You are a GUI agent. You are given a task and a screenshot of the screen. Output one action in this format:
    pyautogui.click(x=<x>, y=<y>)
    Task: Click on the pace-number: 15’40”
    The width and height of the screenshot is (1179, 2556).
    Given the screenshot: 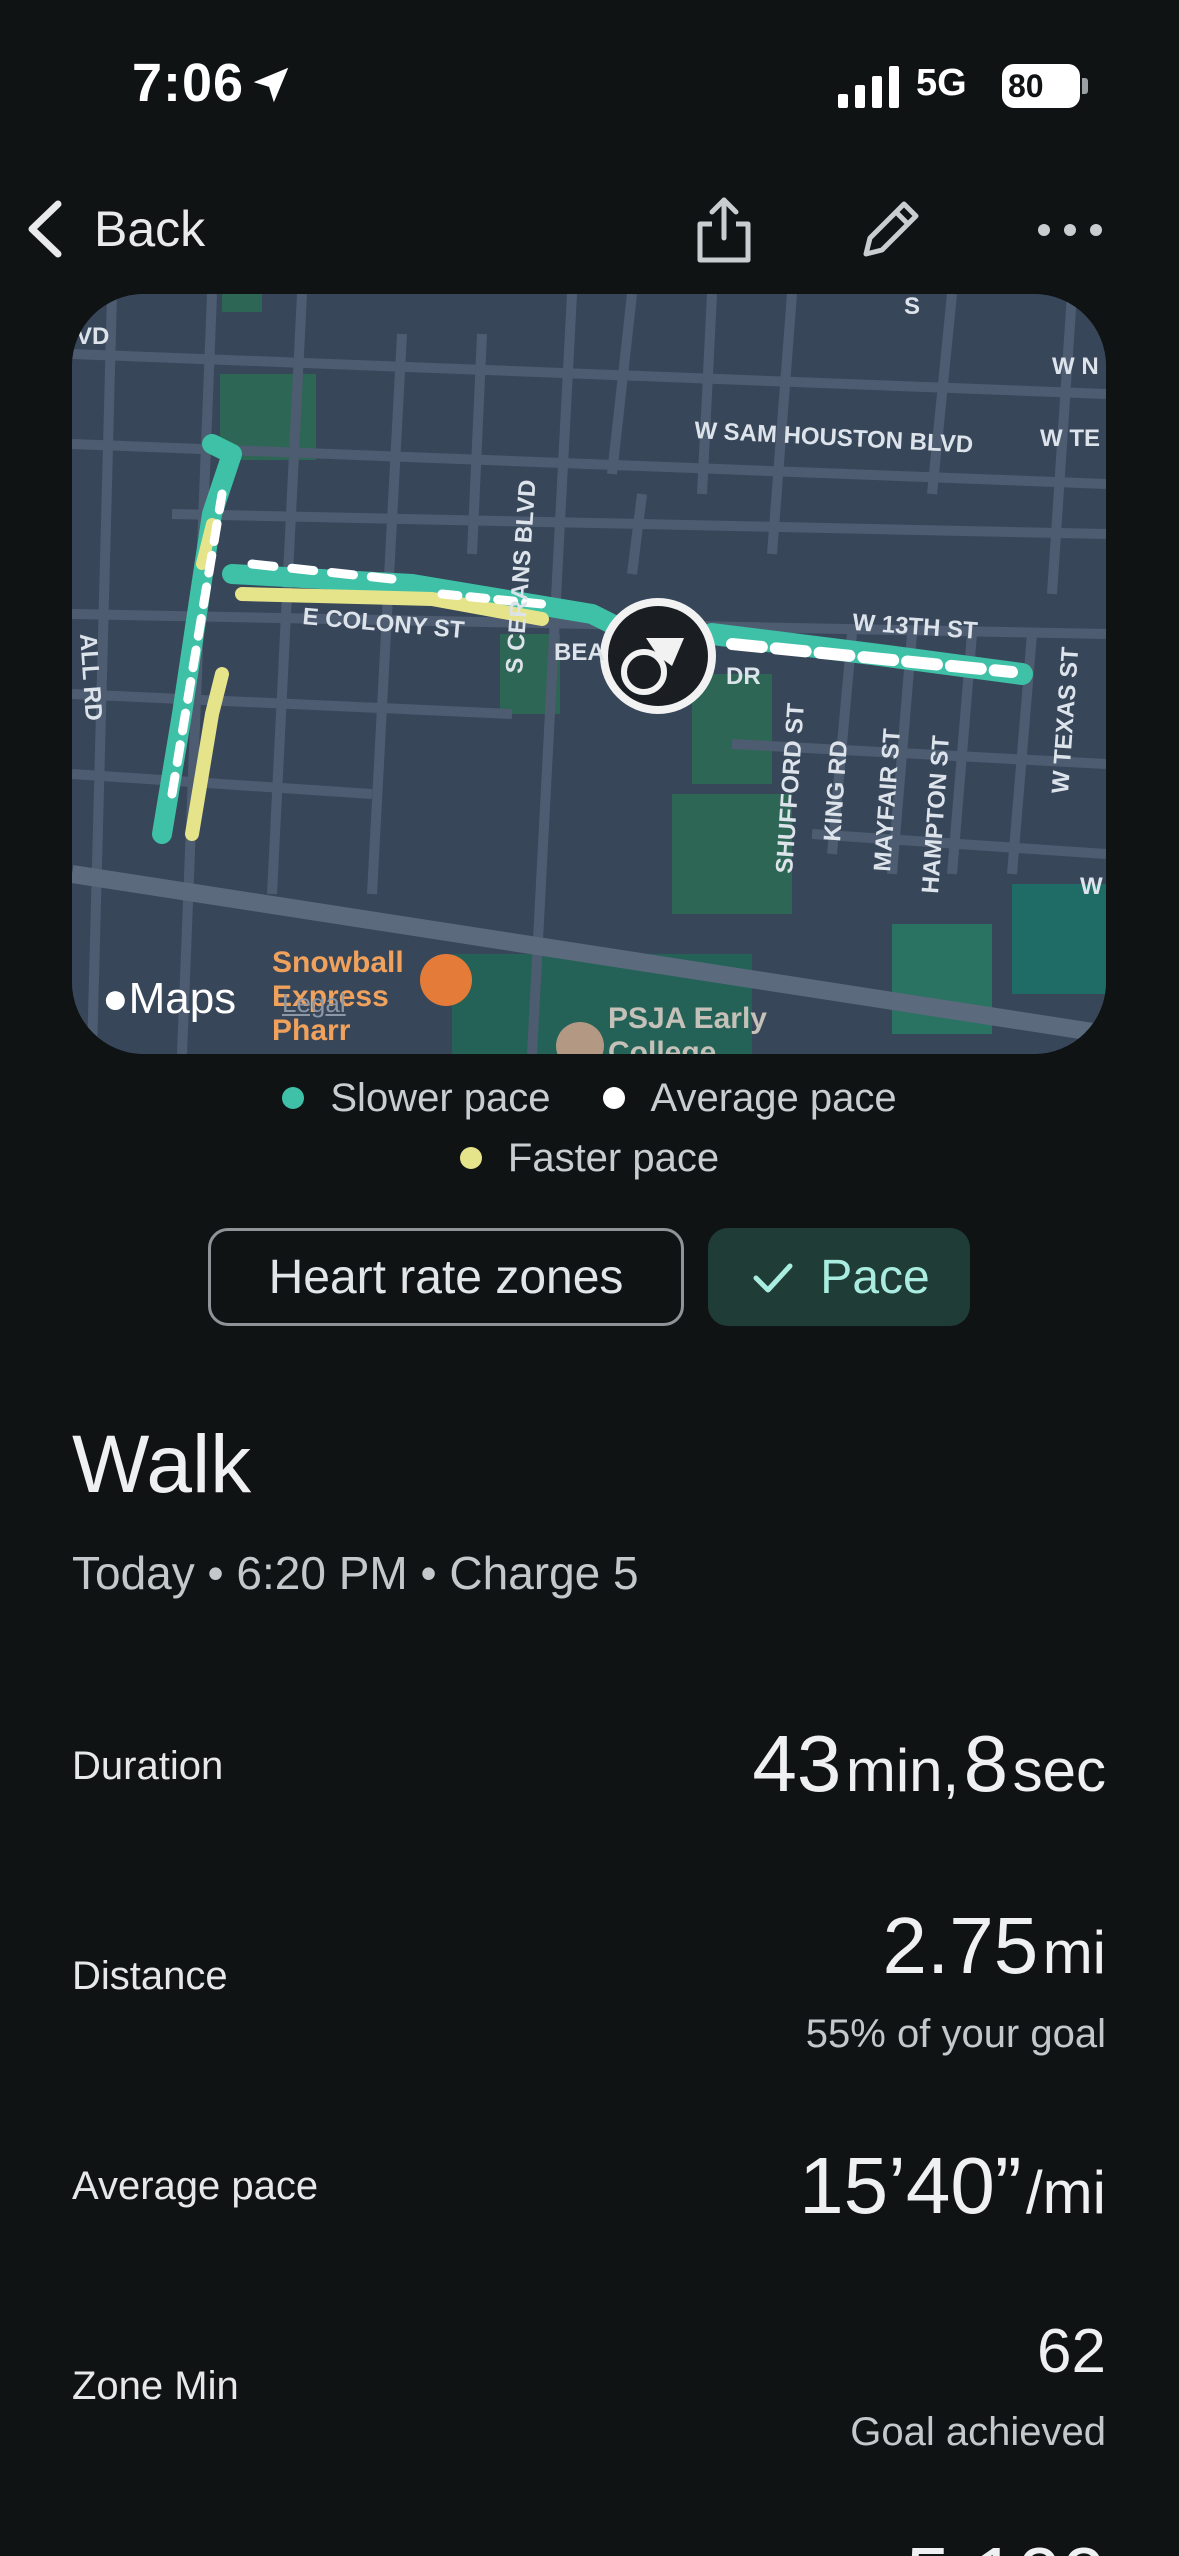 What is the action you would take?
    pyautogui.click(x=910, y=2185)
    